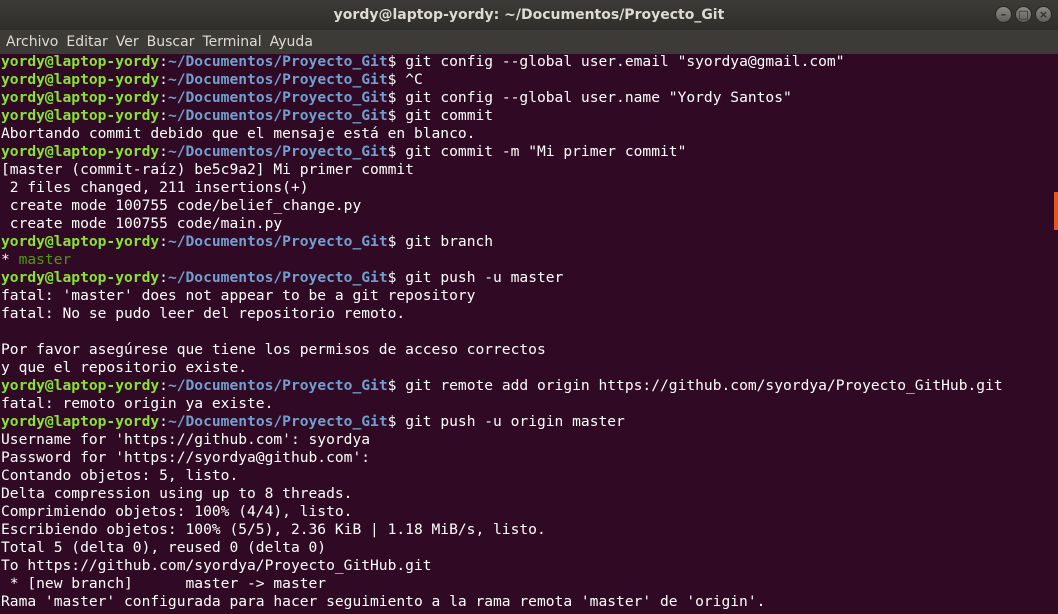 Image resolution: width=1058 pixels, height=614 pixels. I want to click on output-line: Contando objetos: 5, listo., so click(120, 475).